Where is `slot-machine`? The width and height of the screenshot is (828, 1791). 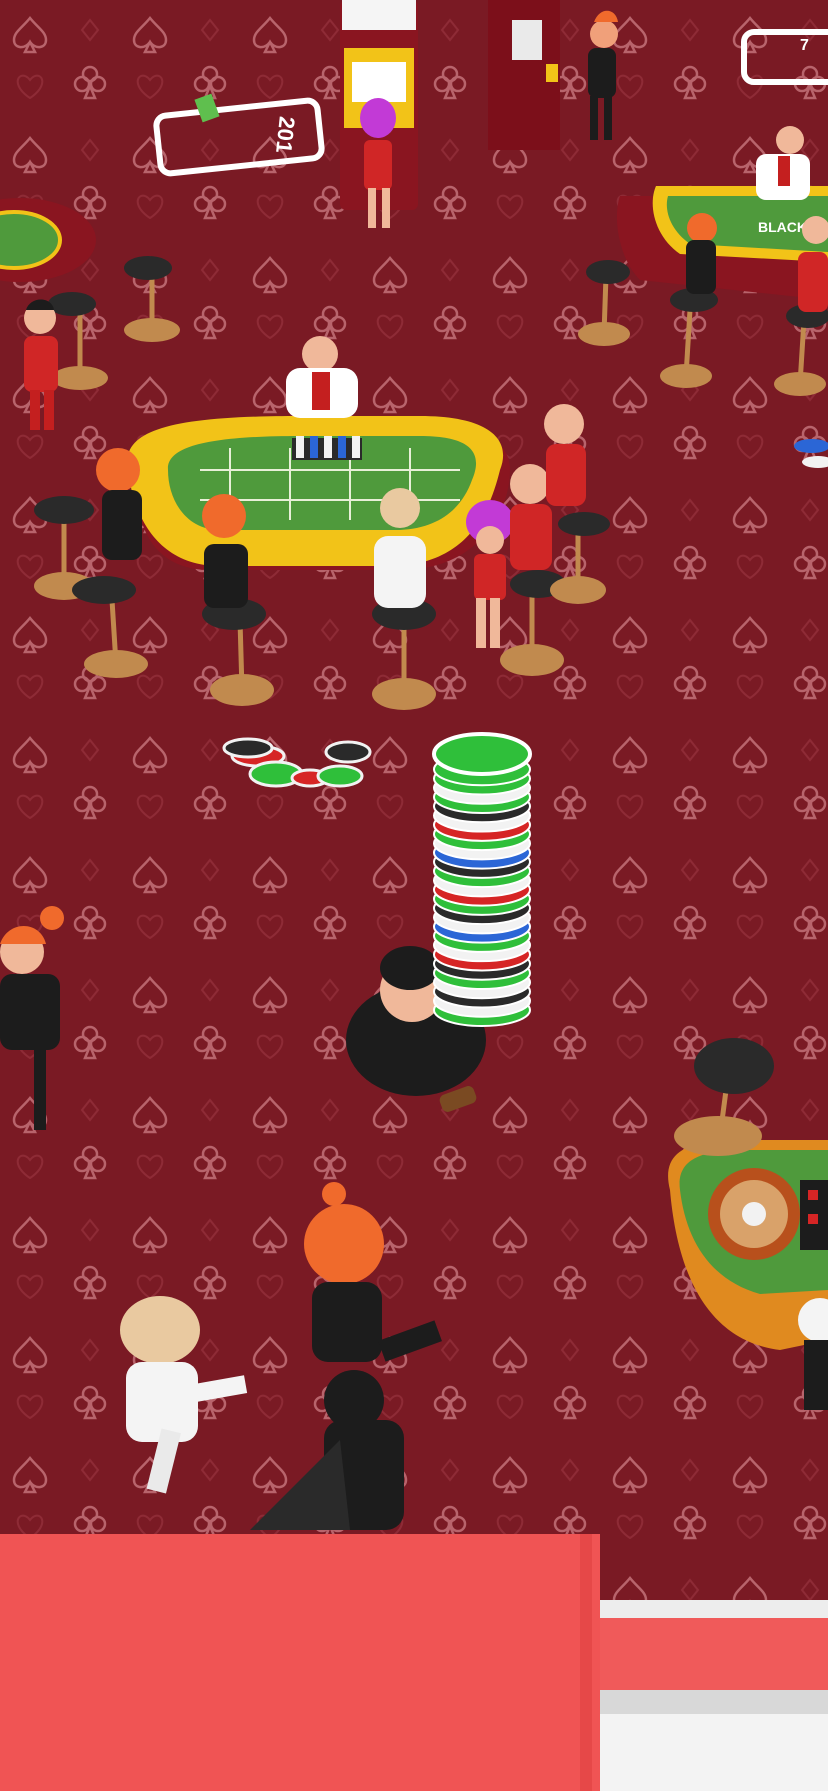 slot-machine is located at coordinates (524, 75).